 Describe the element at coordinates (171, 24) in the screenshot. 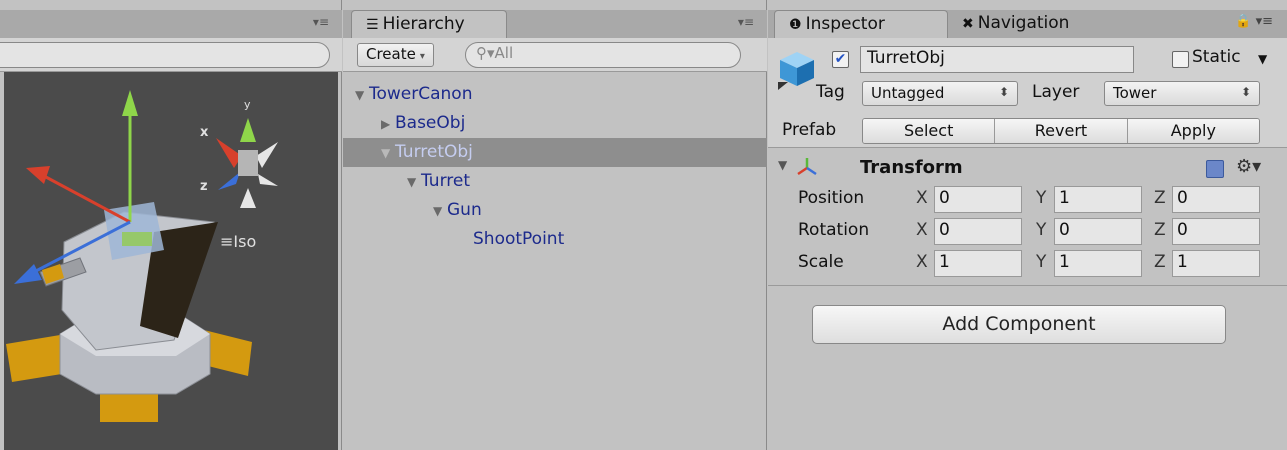

I see `scene-tabbar` at that location.